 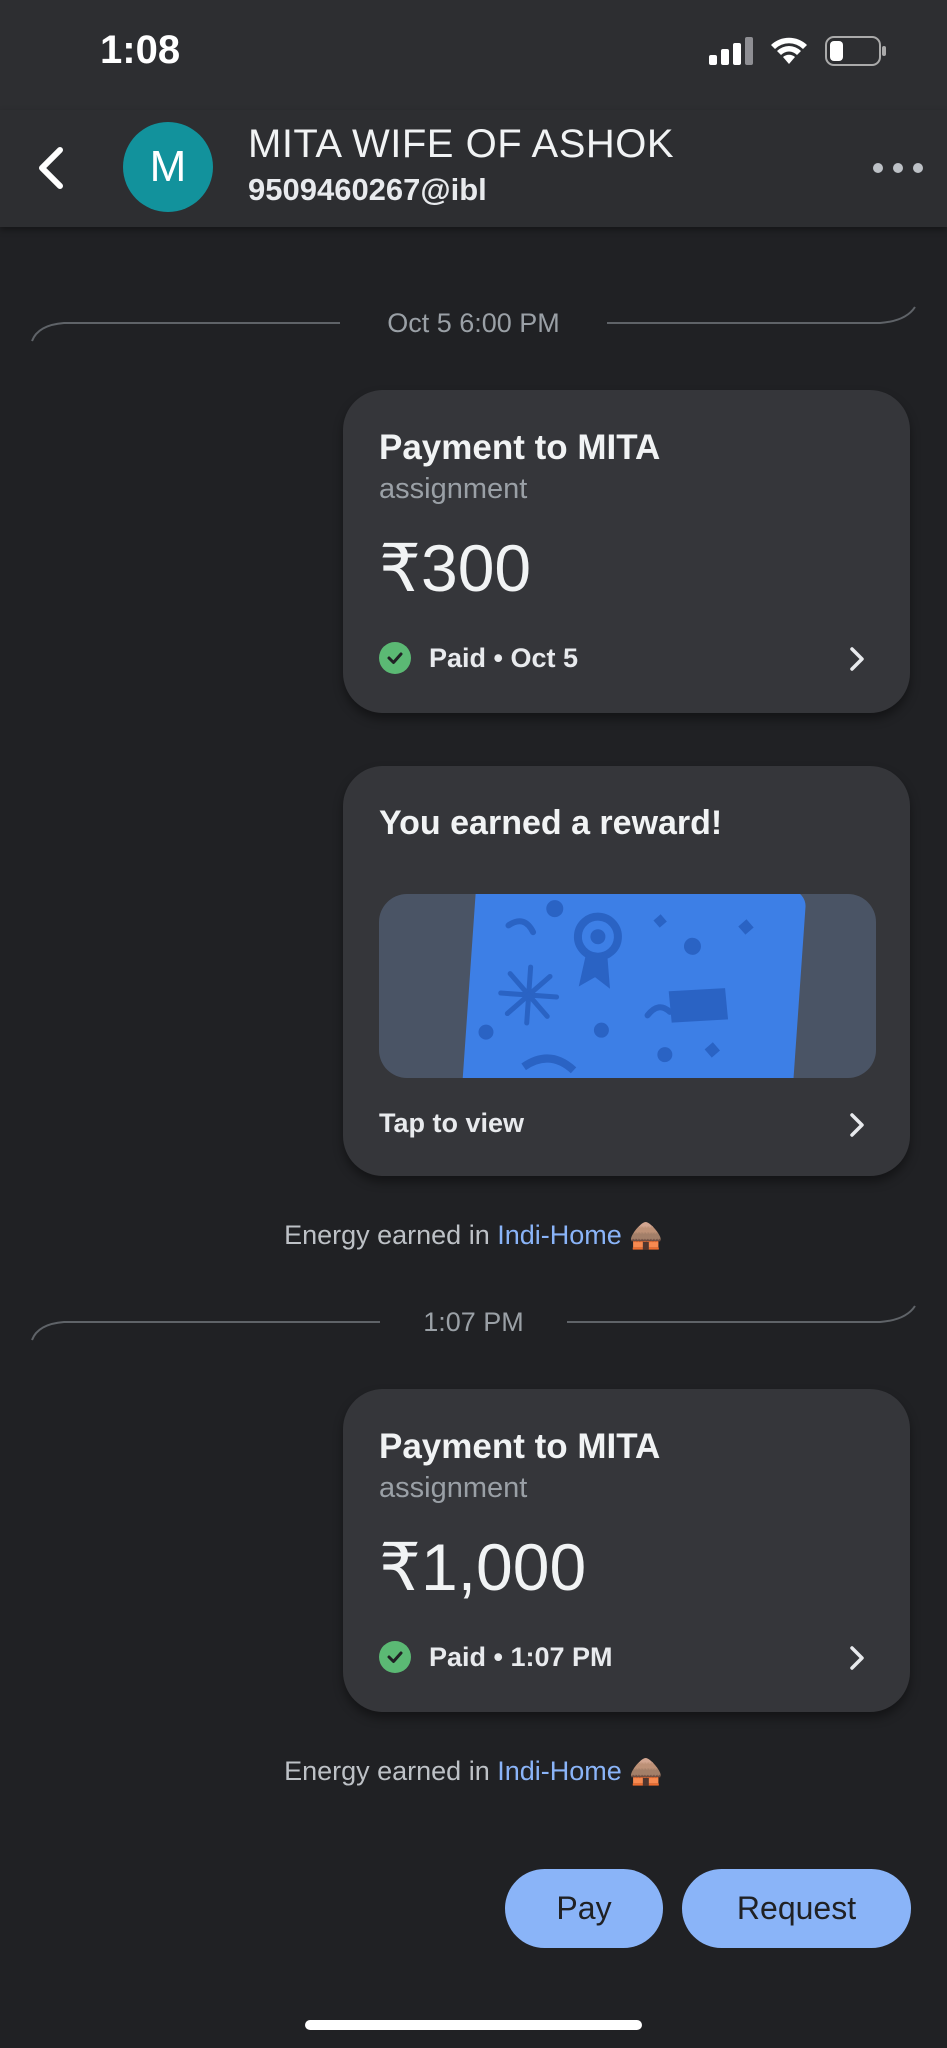 What do you see at coordinates (473, 2025) in the screenshot?
I see `home-indicator` at bounding box center [473, 2025].